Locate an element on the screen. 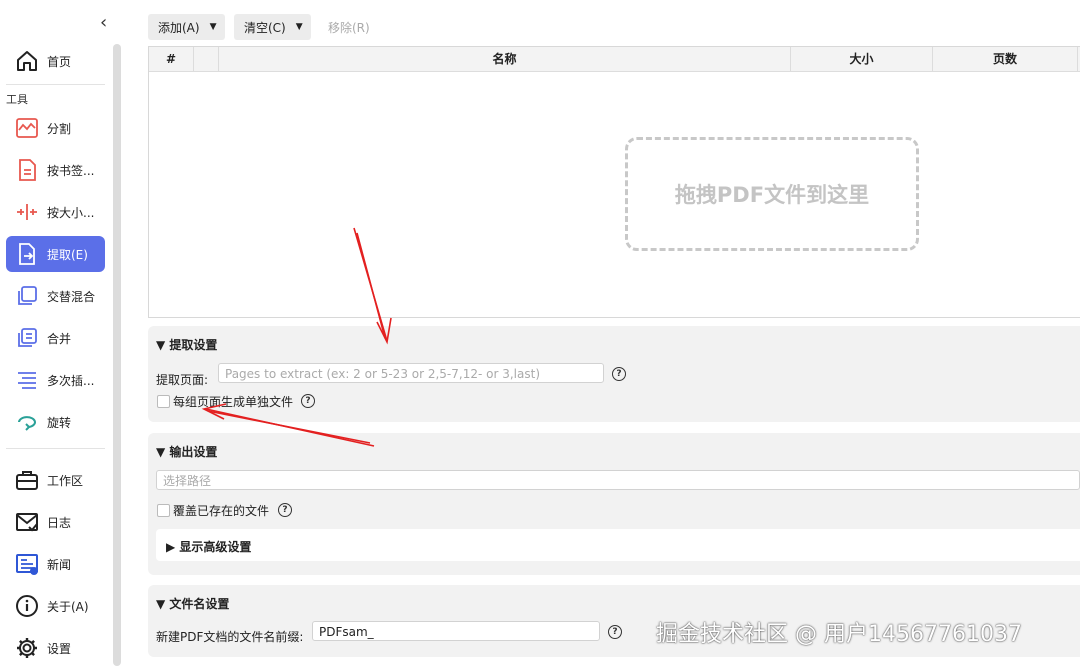 This screenshot has width=1080, height=666. split-icon is located at coordinates (27, 128).